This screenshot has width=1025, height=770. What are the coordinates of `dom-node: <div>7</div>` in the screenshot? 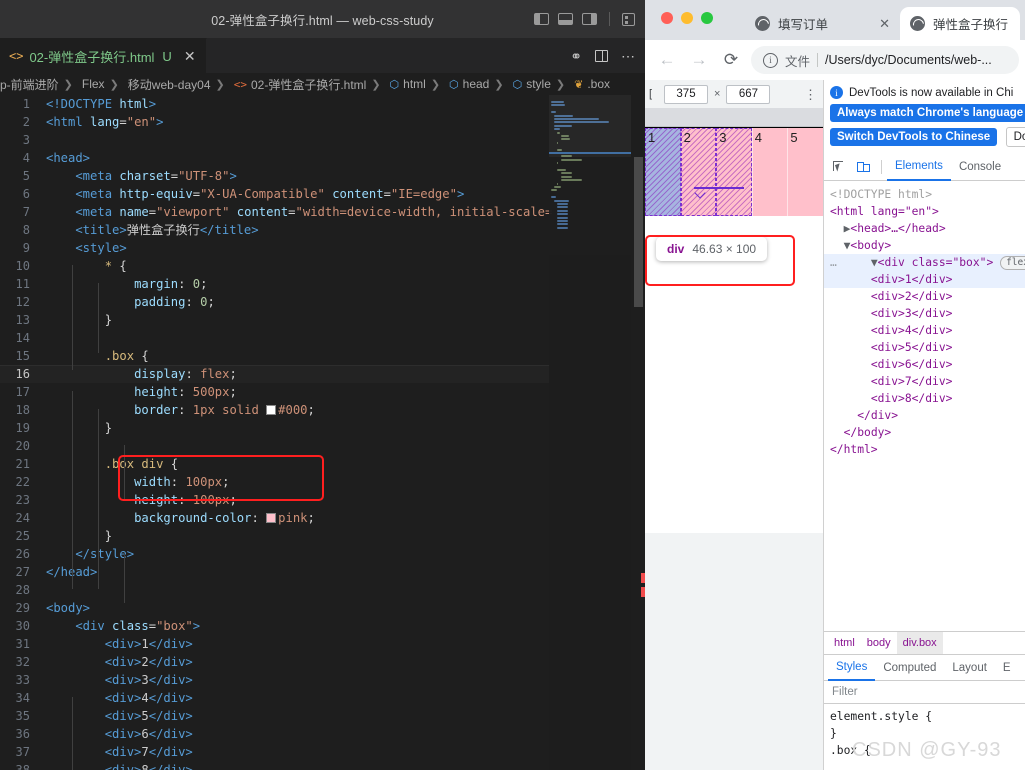 It's located at (924, 381).